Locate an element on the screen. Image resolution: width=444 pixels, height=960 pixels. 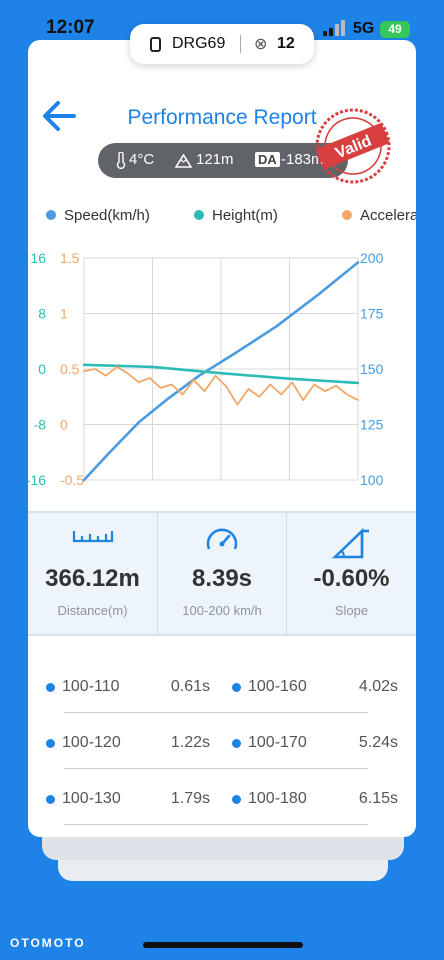
accel-axis-tick-label: -0.5 is located at coordinates (72, 480).